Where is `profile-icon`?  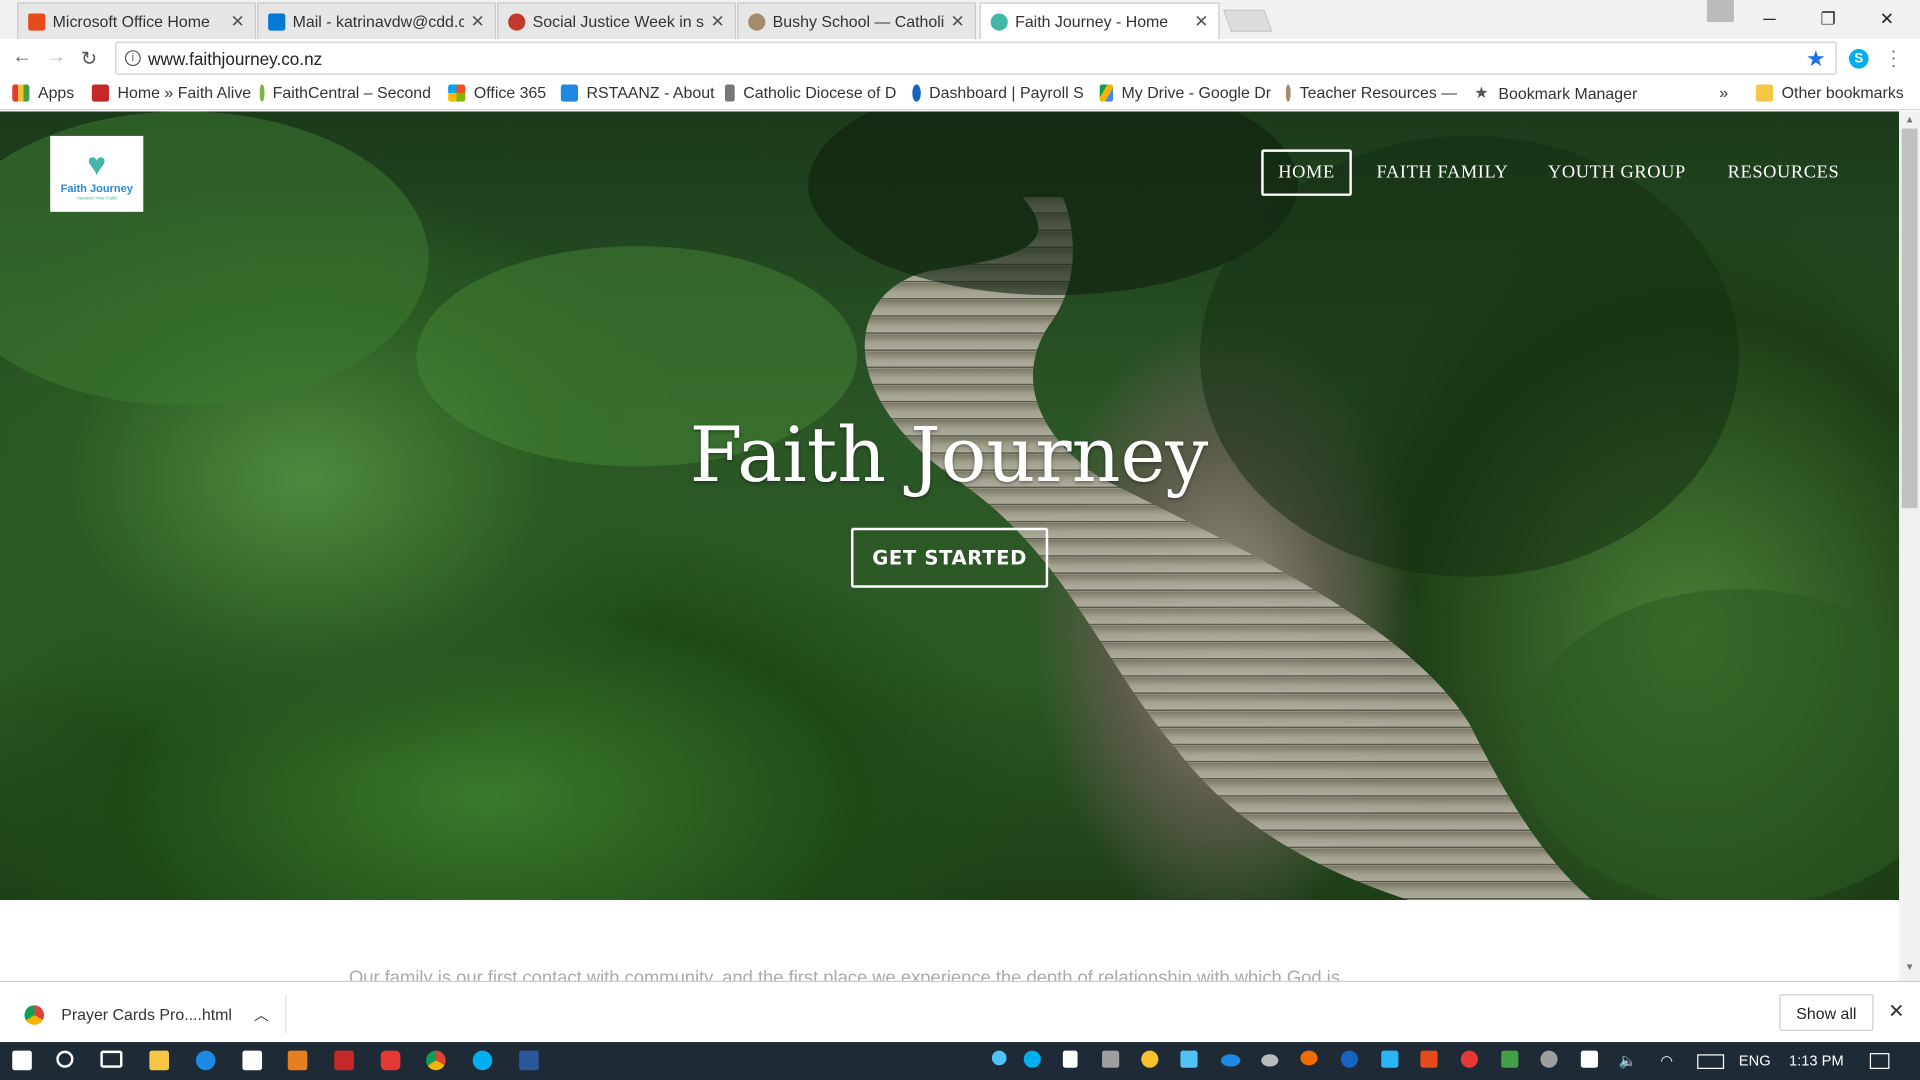 profile-icon is located at coordinates (1720, 11).